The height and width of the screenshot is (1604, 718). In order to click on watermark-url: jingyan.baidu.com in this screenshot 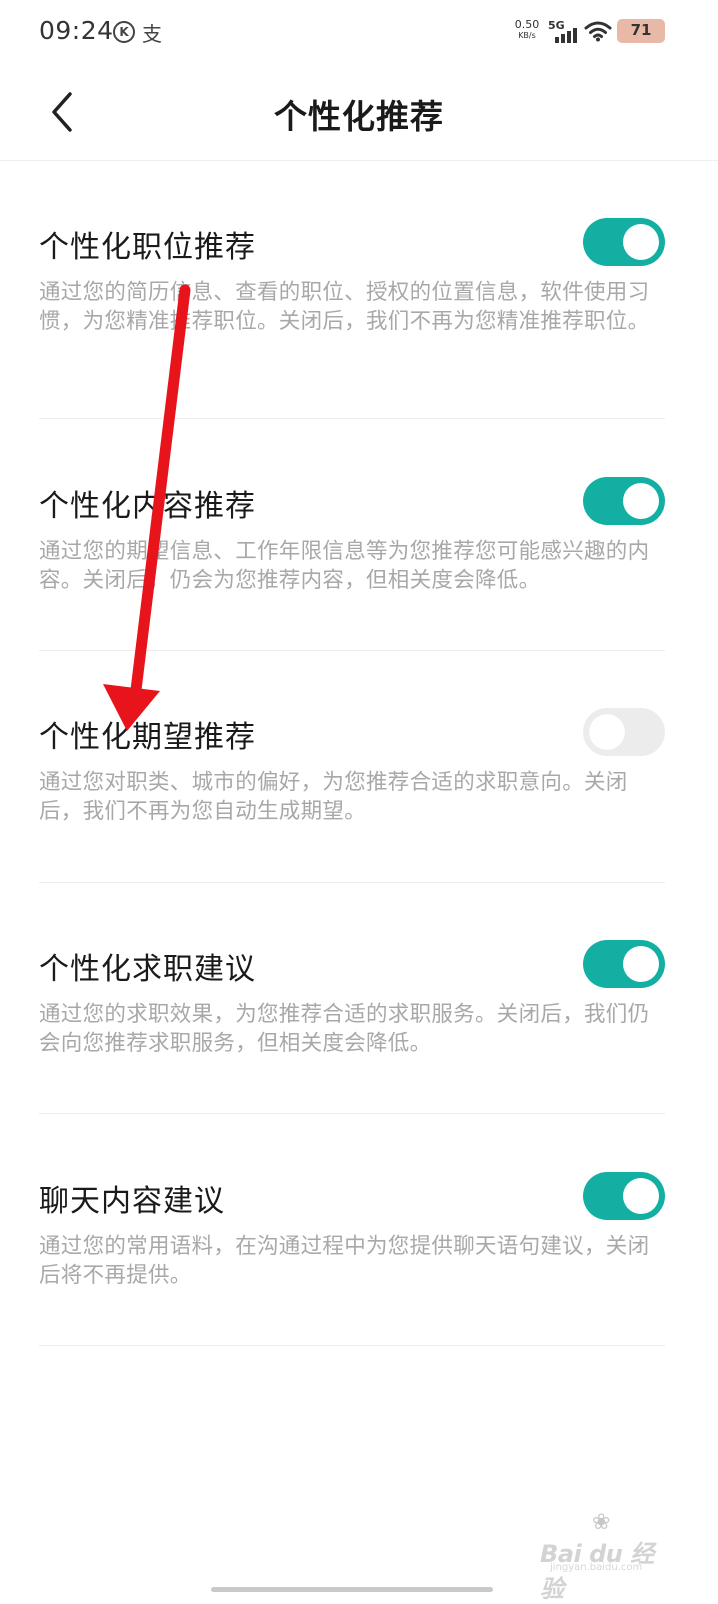, I will do `click(596, 1567)`.